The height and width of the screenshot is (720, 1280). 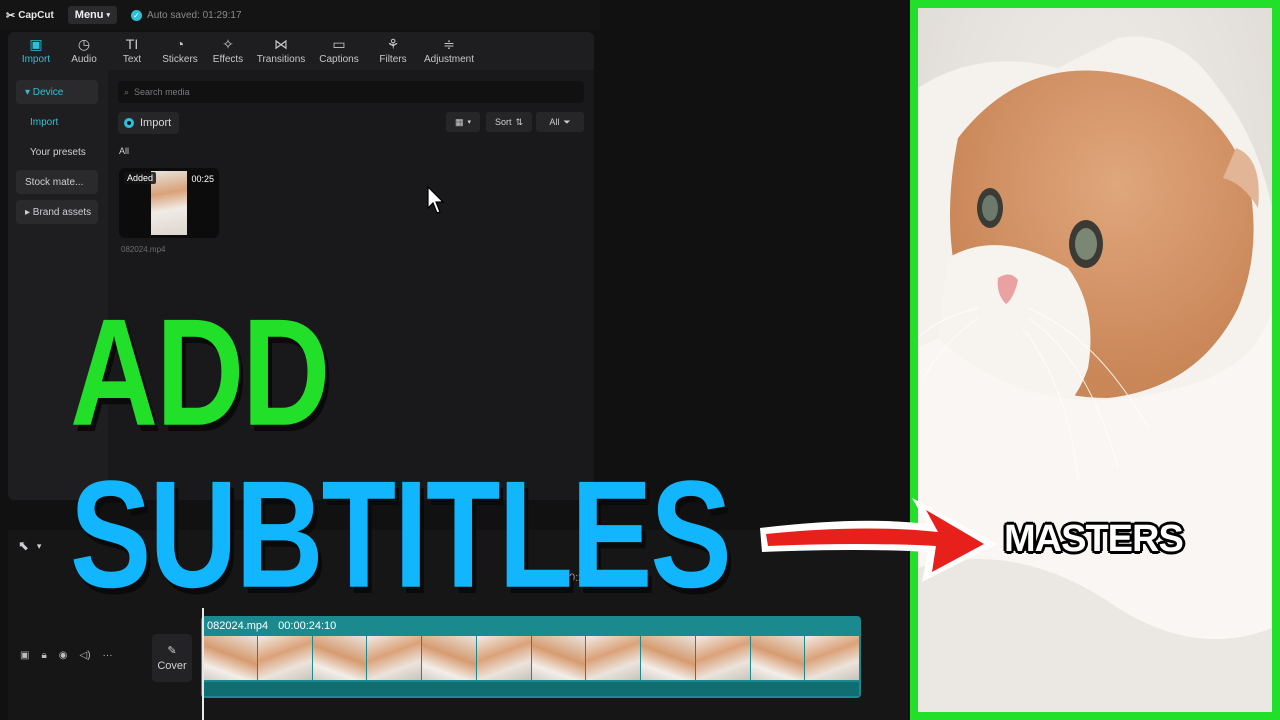 I want to click on tab-label: Stickers, so click(x=180, y=59).